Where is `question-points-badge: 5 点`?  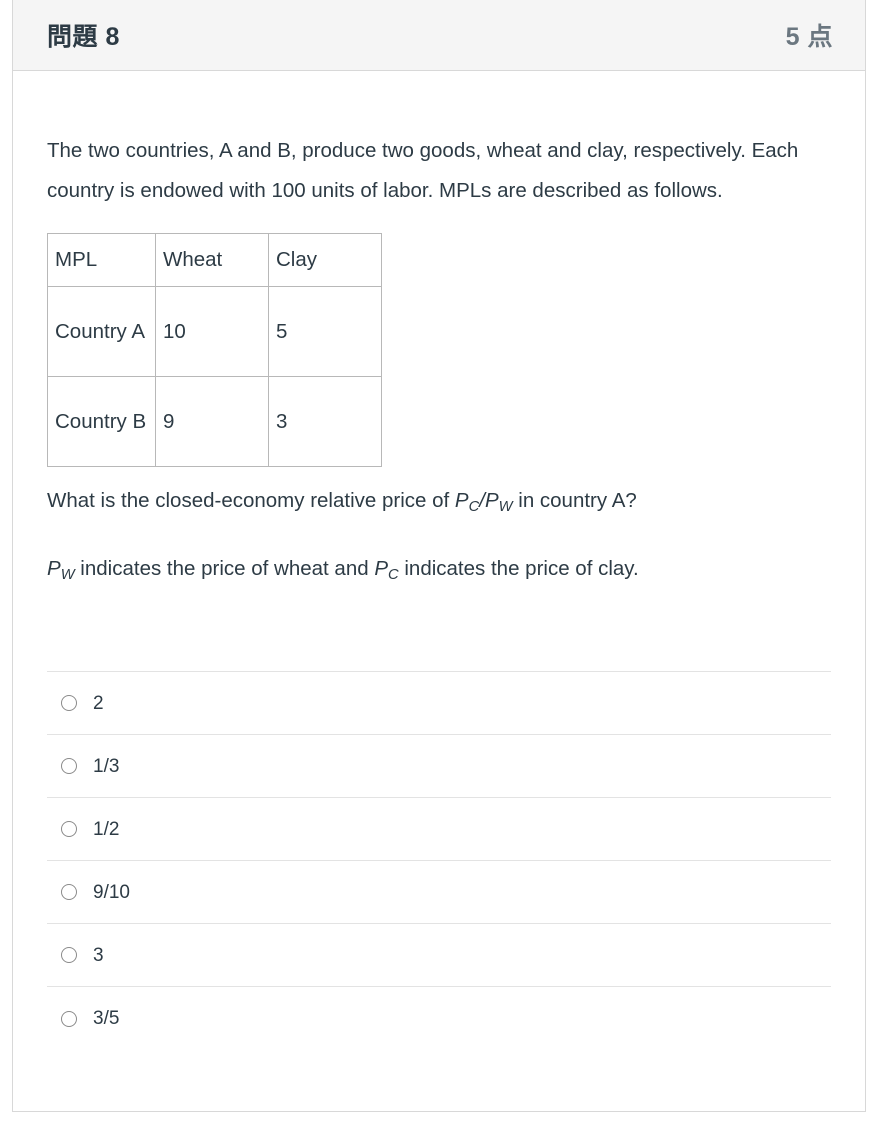
question-points-badge: 5 点 is located at coordinates (809, 37).